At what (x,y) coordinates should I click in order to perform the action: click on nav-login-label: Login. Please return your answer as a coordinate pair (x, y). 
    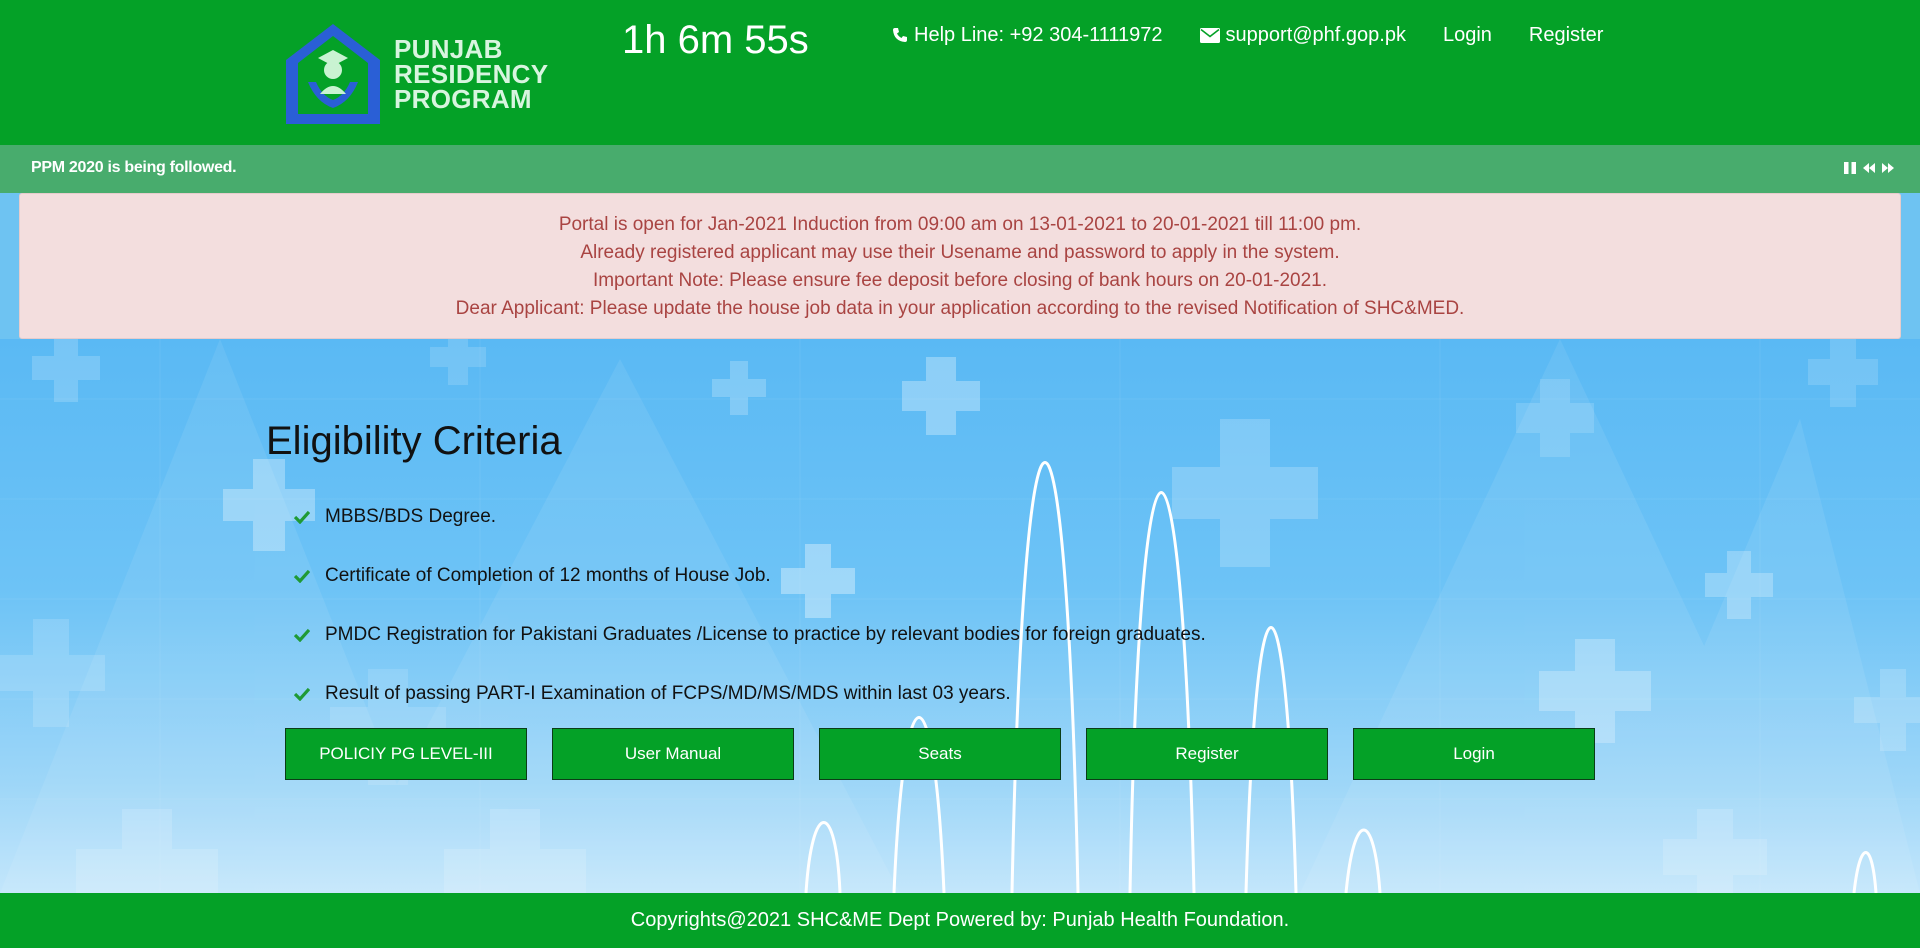
    Looking at the image, I should click on (1467, 35).